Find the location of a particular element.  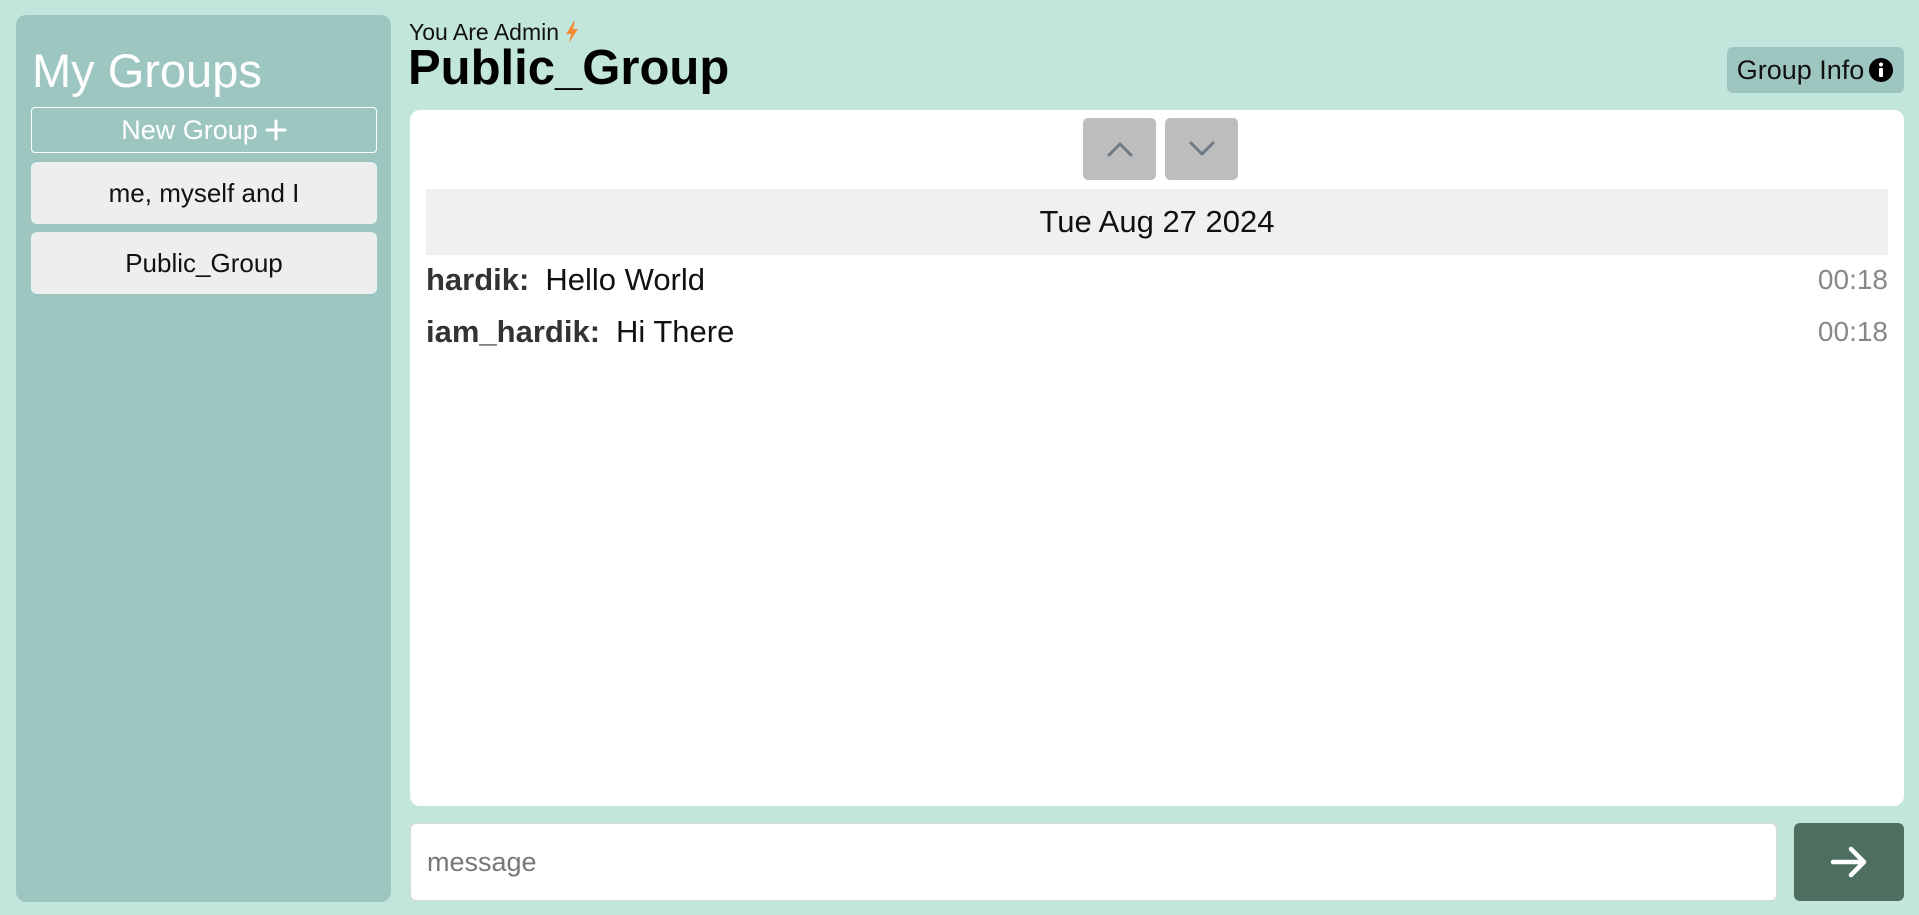

scroll-down-button is located at coordinates (1201, 149).